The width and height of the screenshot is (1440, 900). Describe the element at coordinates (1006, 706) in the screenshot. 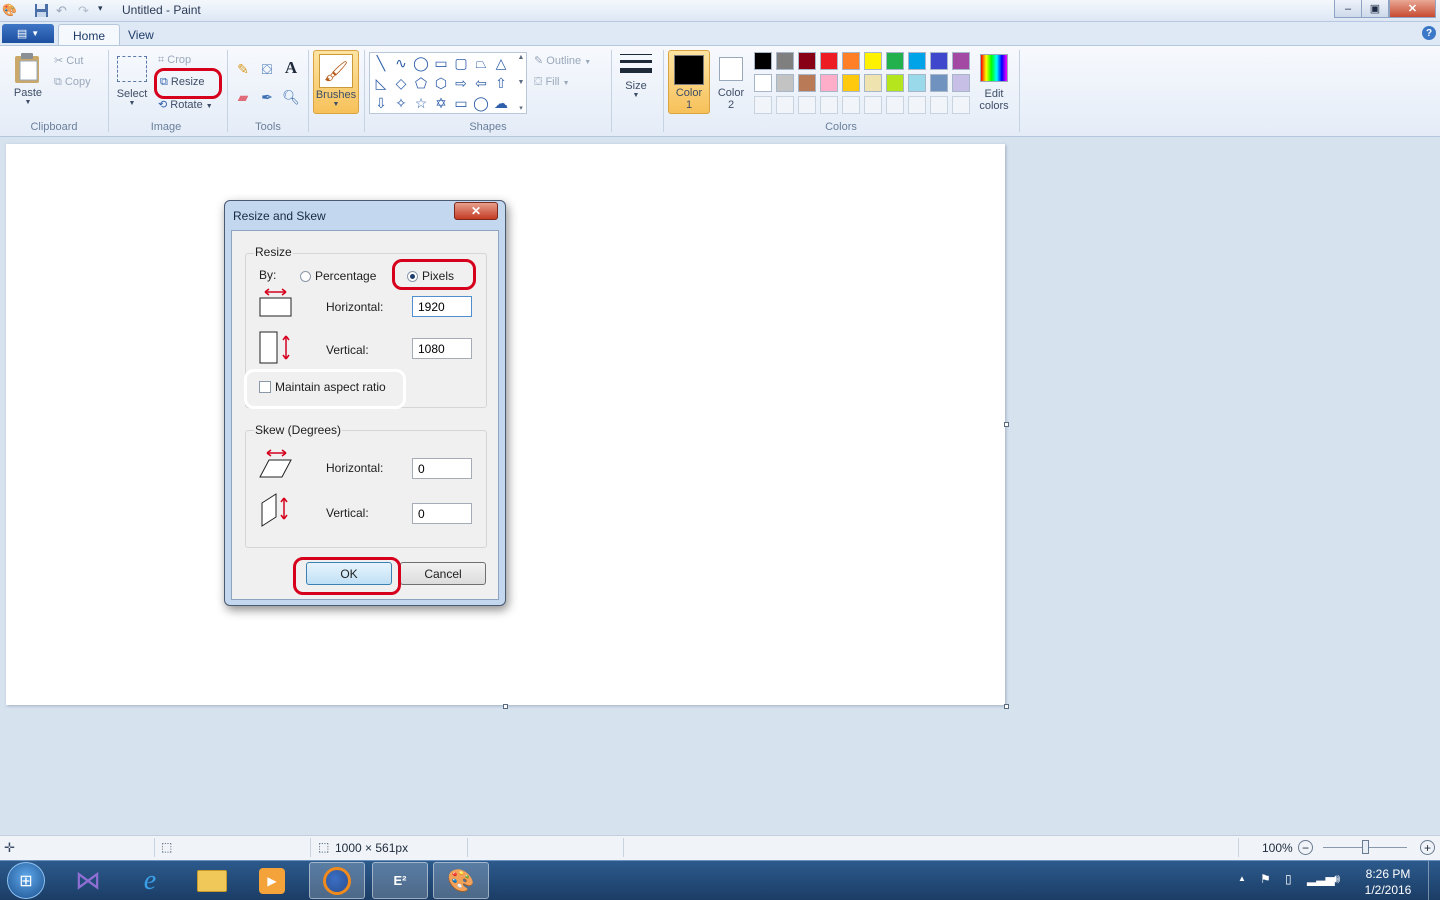

I see `resize-handle-corner` at that location.